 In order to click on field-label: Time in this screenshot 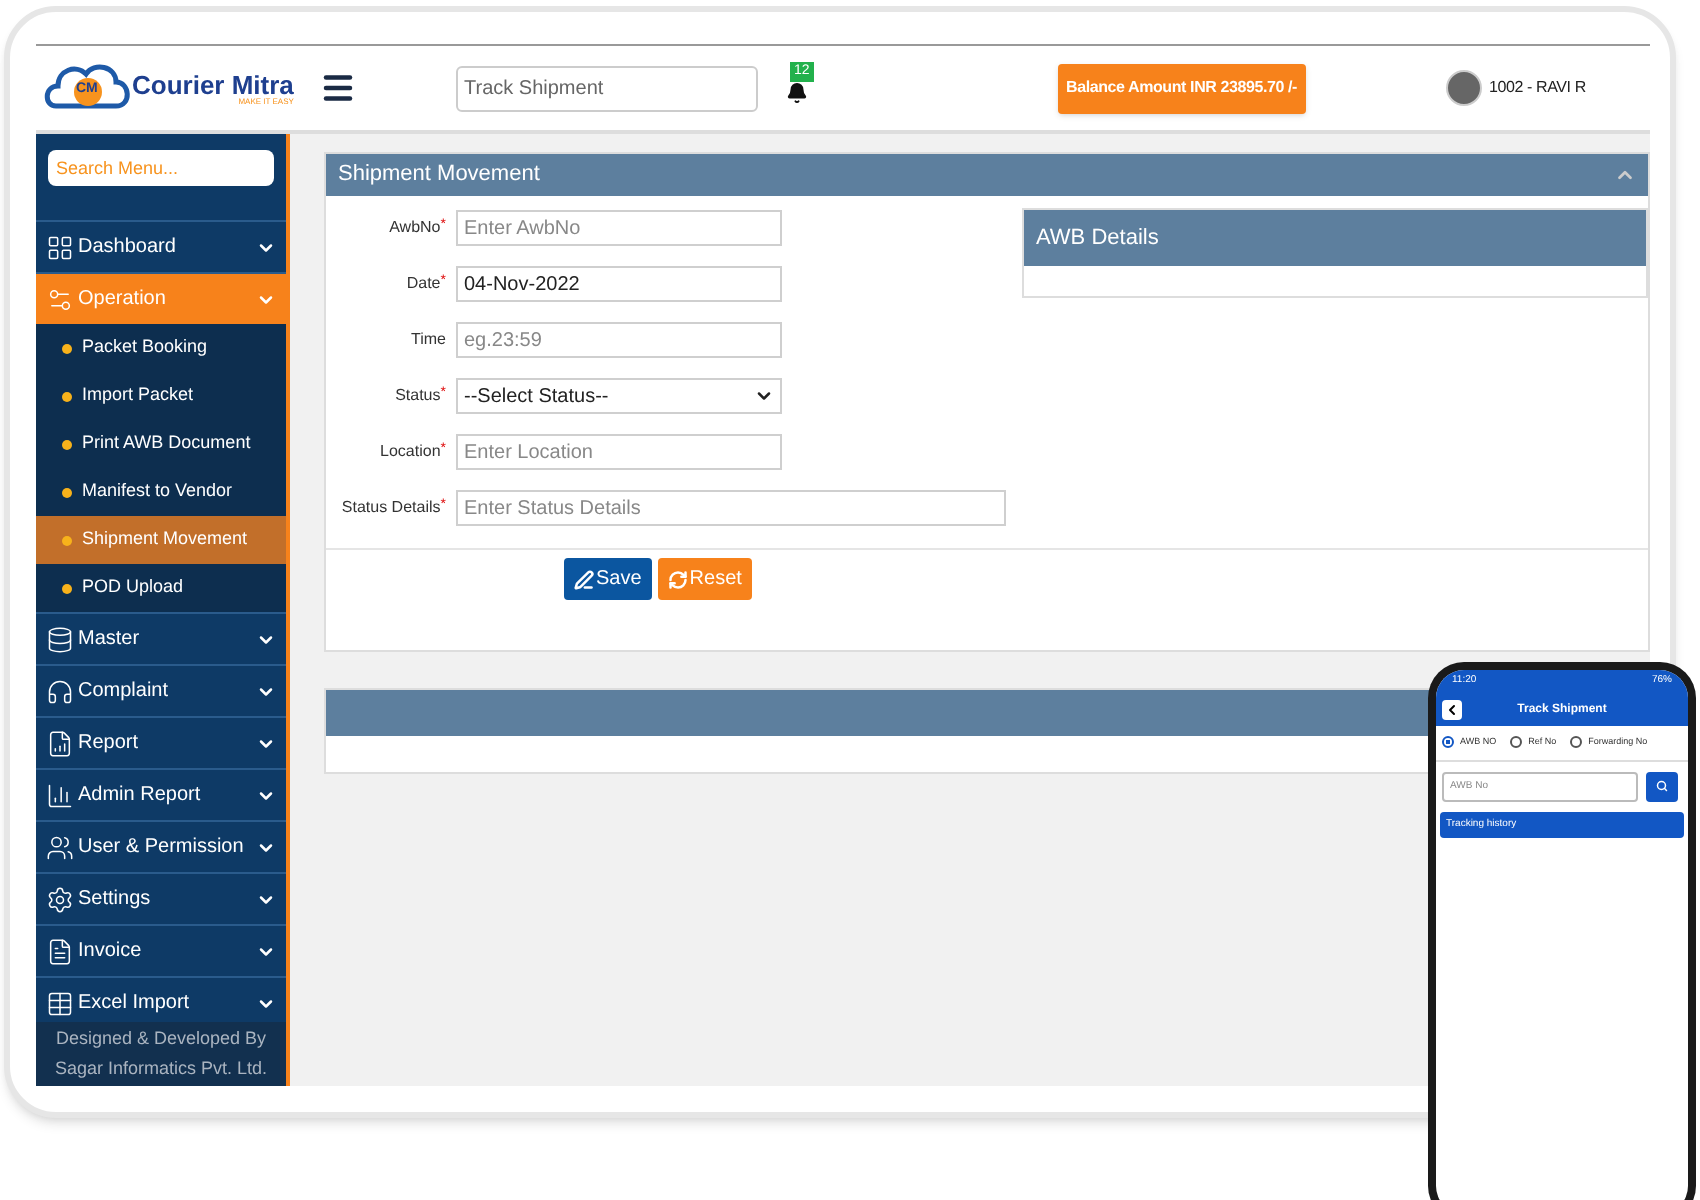, I will do `click(428, 340)`.